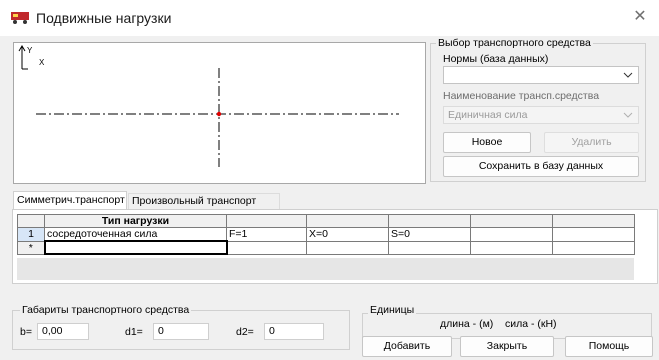 This screenshot has height=360, width=659. Describe the element at coordinates (591, 142) in the screenshot. I see `delete-button: Удалить` at that location.